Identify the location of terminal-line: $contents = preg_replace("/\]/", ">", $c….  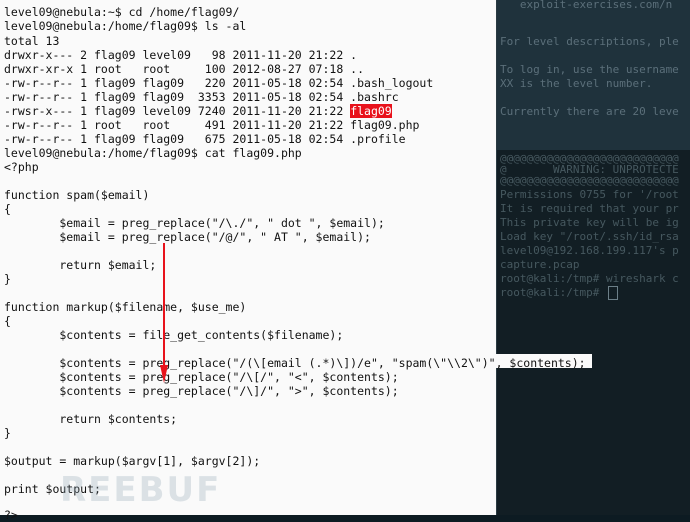
(201, 391).